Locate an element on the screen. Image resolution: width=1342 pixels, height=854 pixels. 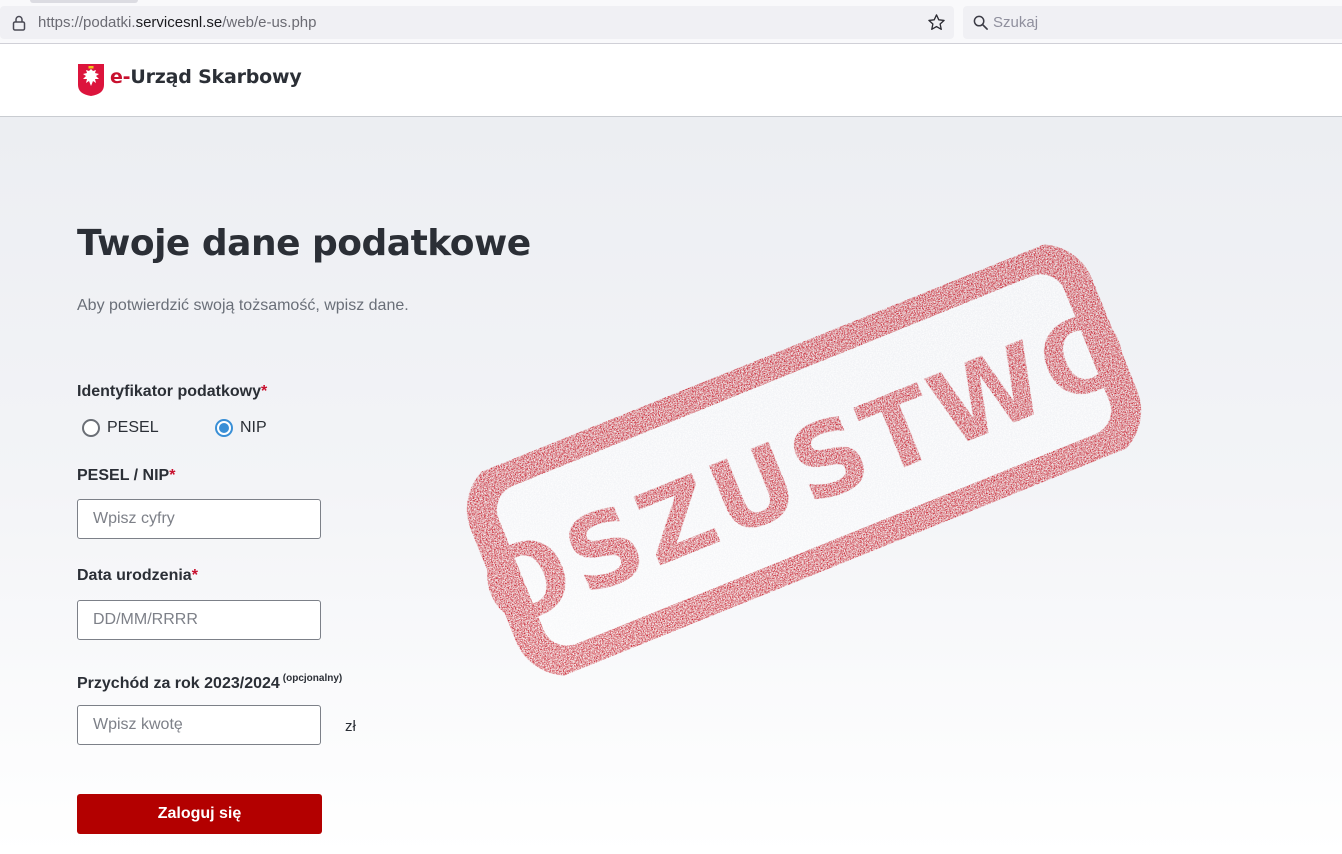
search-placeholder: Szukaj is located at coordinates (1016, 22).